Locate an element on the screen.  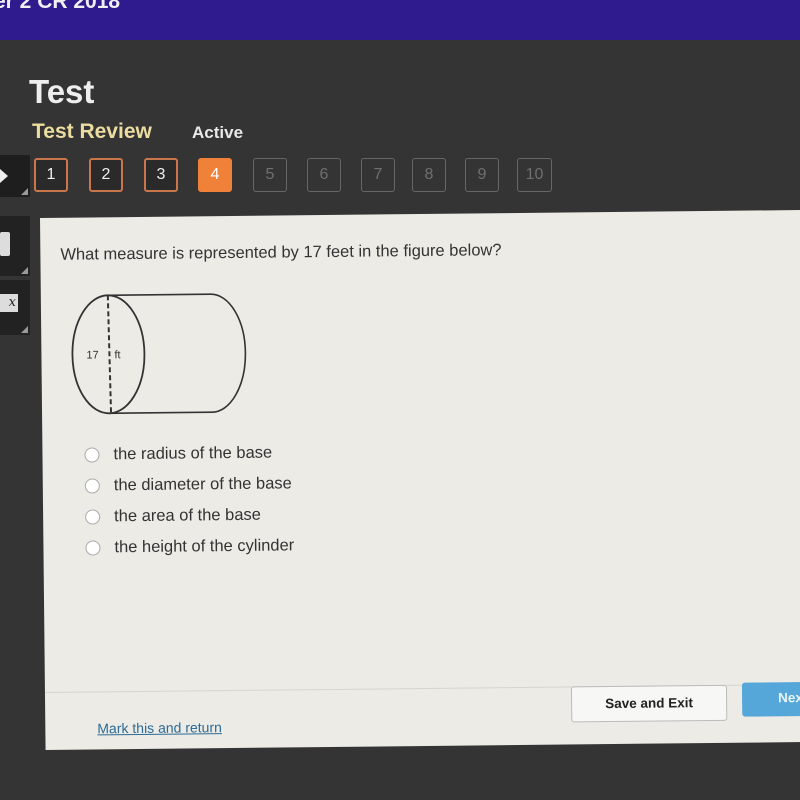
cylinder-diagram: 17 ft is located at coordinates (159, 354).